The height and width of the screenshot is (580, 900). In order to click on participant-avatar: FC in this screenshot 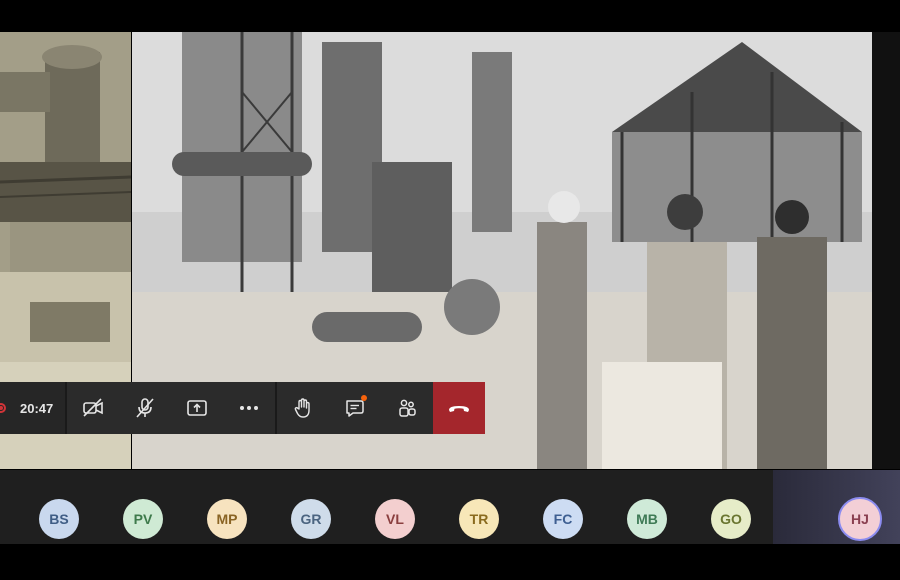, I will do `click(563, 519)`.